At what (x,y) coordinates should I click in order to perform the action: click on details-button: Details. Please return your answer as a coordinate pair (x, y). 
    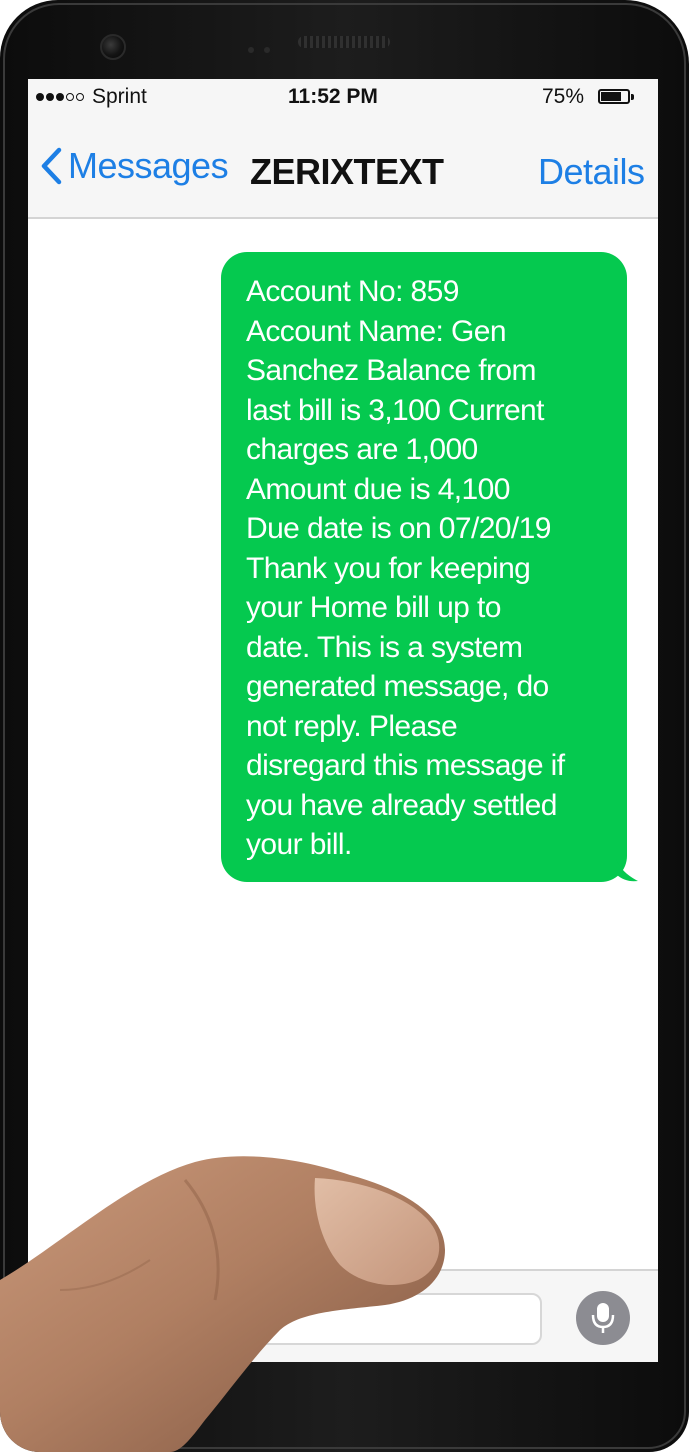
    Looking at the image, I should click on (591, 172).